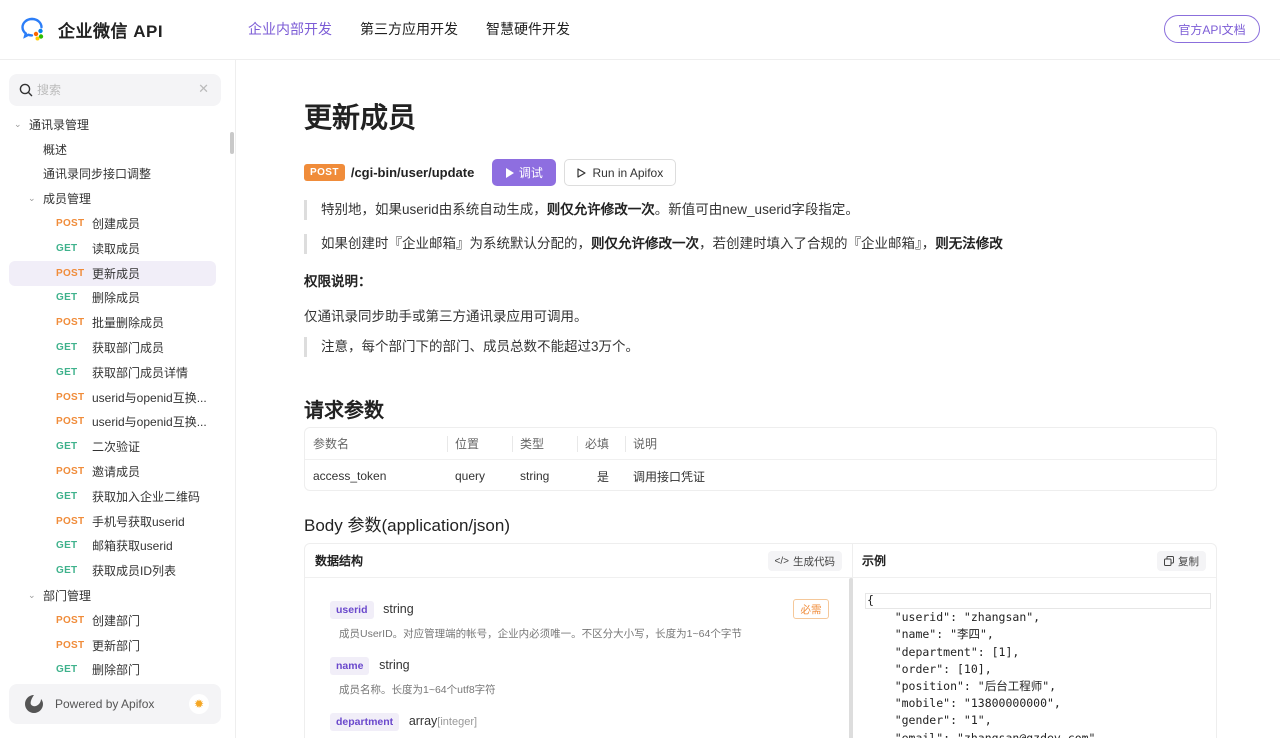 The width and height of the screenshot is (1280, 738). Describe the element at coordinates (929, 720) in the screenshot. I see `code-line: "gender": "1",` at that location.